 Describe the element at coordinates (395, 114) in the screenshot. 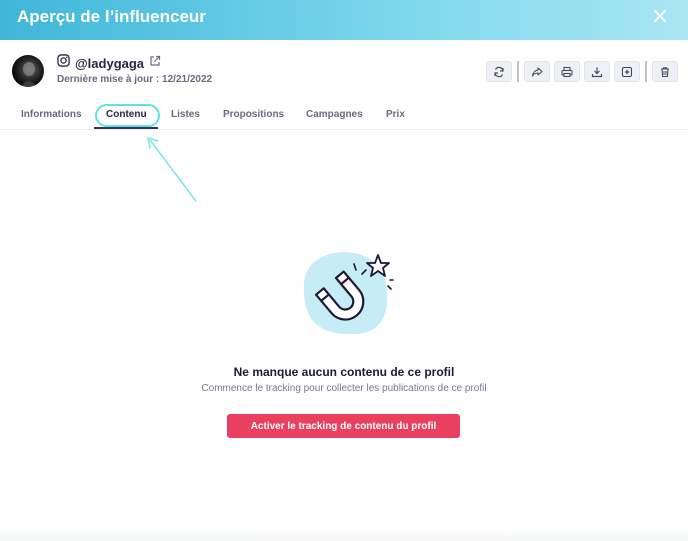

I see `tab-prix: Prix` at that location.